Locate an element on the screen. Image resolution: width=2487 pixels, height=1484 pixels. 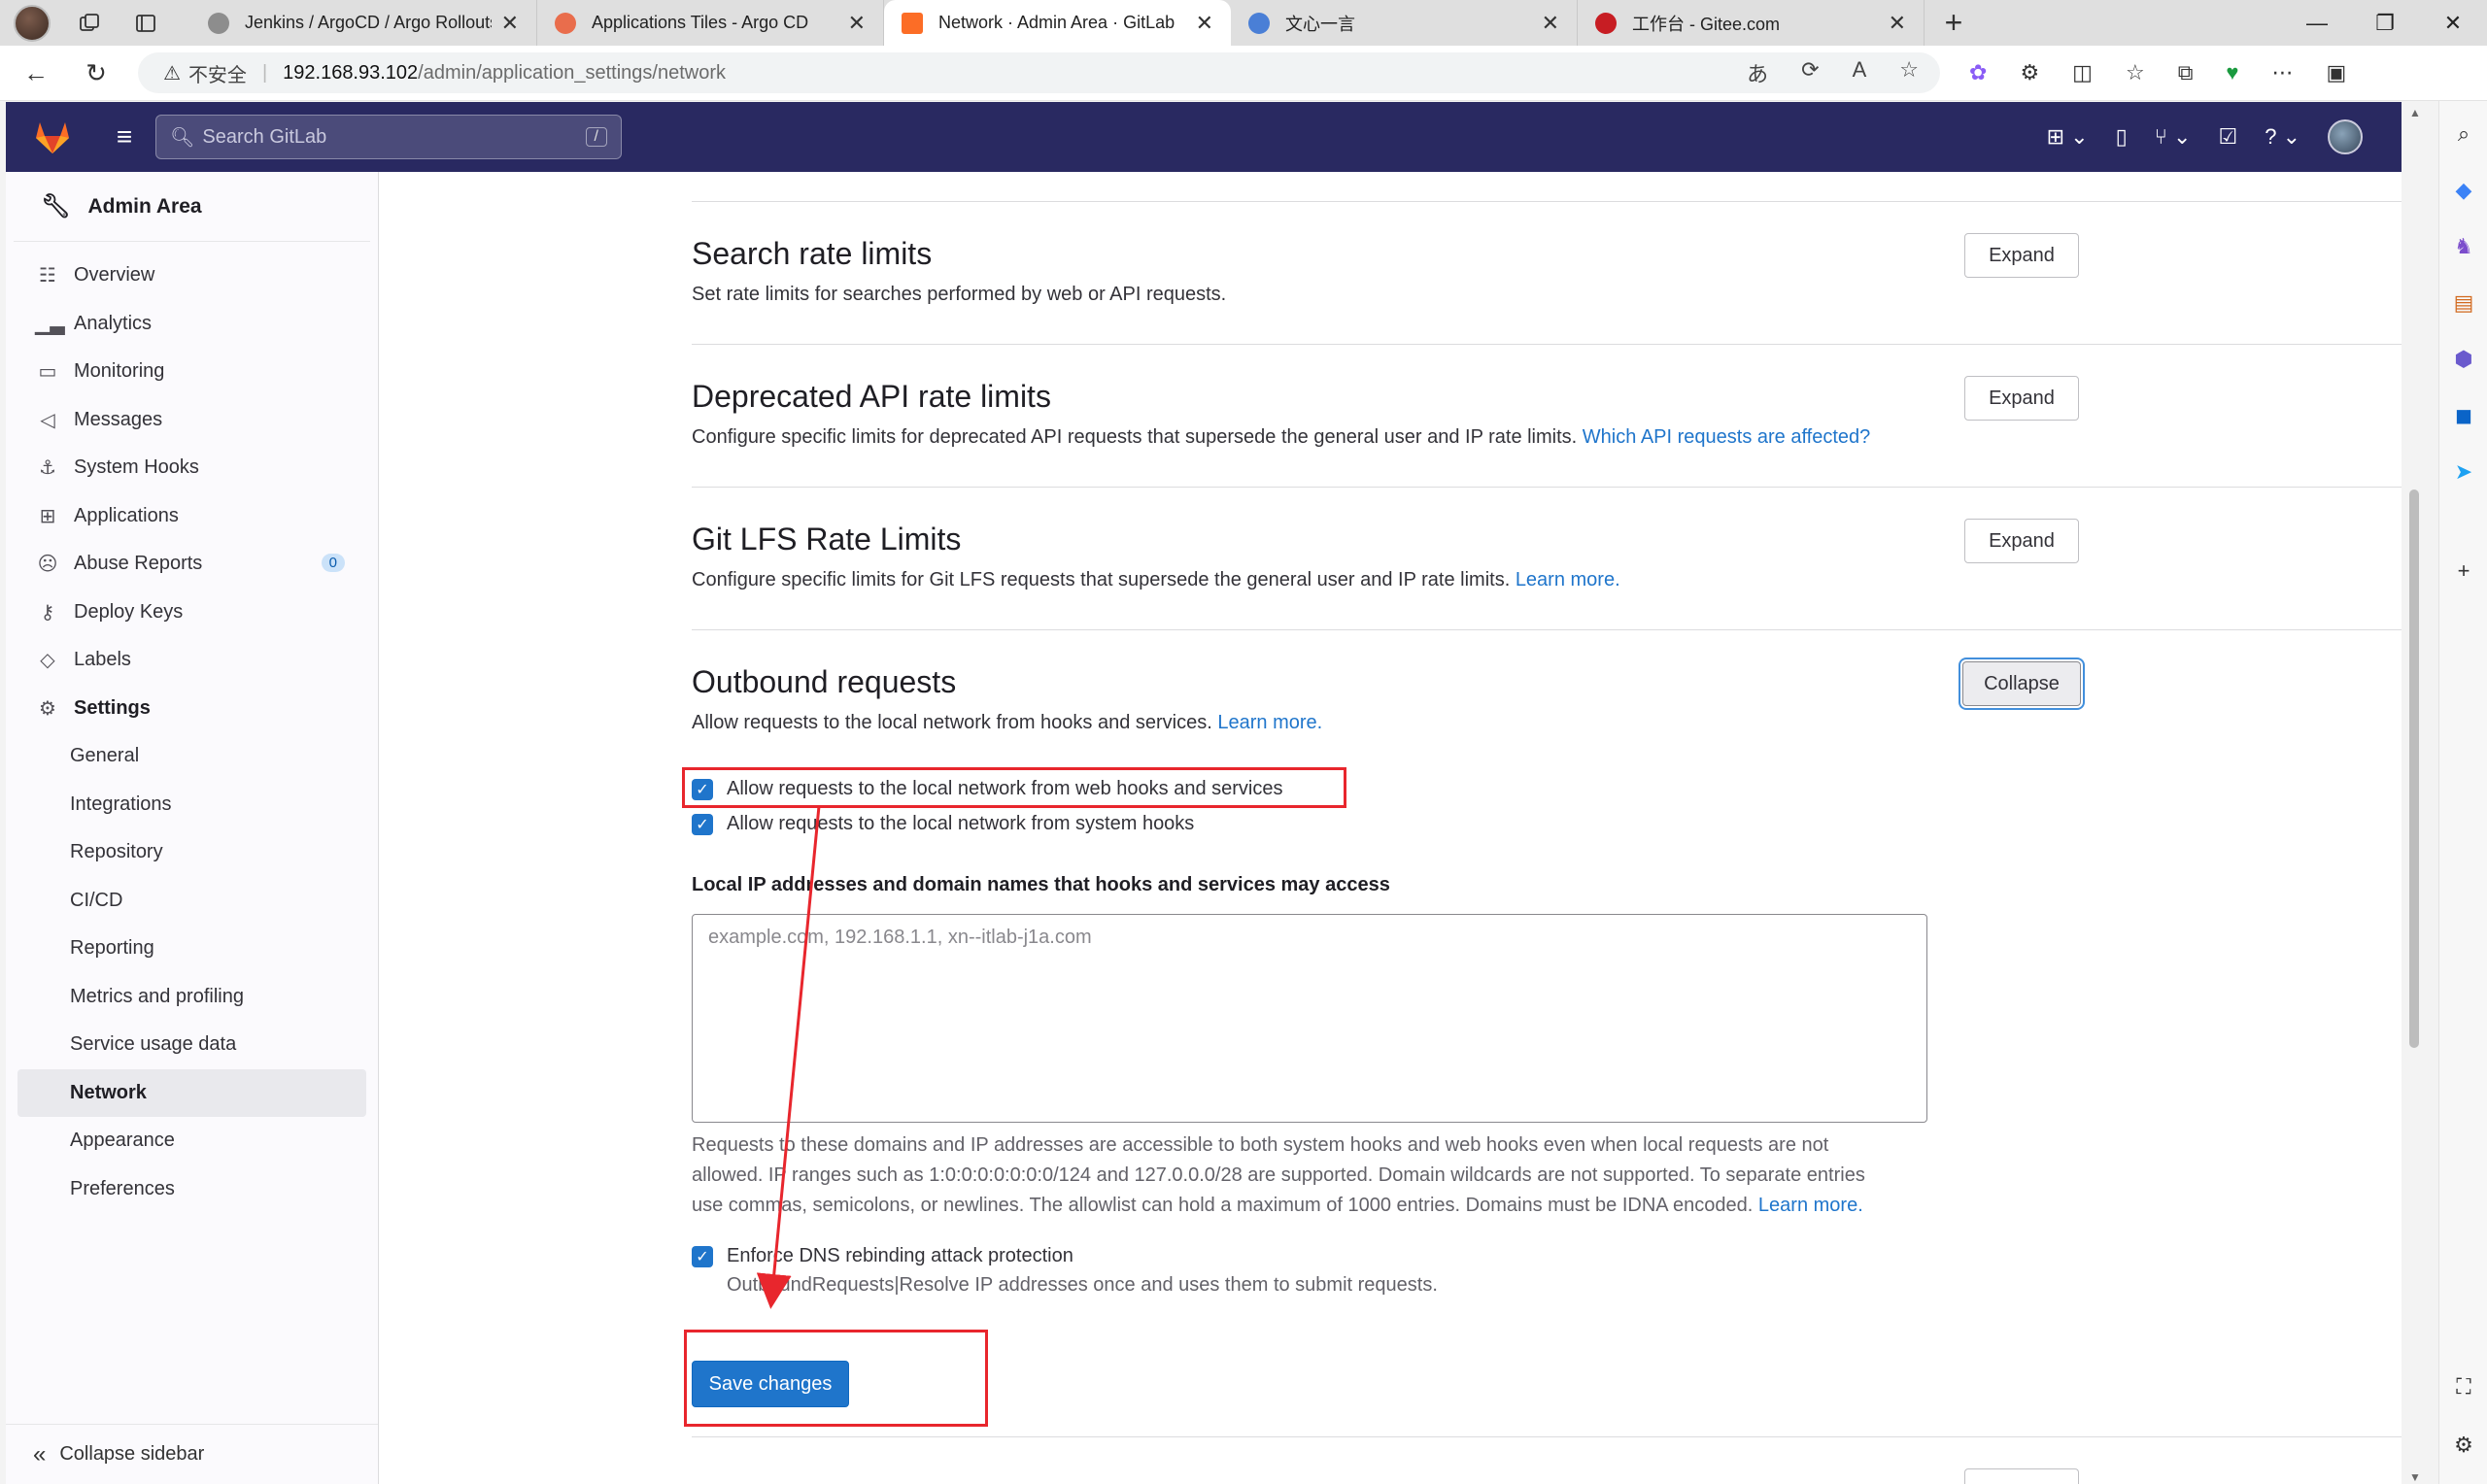
search-sidebar-icon: ⌕ is located at coordinates (2463, 134).